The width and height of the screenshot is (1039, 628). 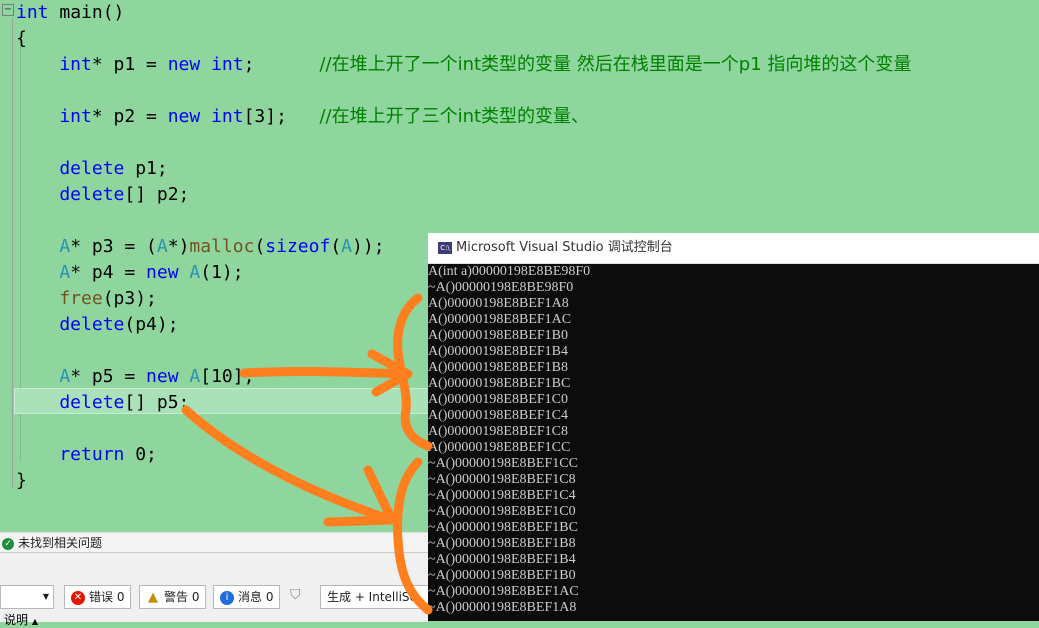 What do you see at coordinates (281, 64) in the screenshot?
I see `code-token: ;` at bounding box center [281, 64].